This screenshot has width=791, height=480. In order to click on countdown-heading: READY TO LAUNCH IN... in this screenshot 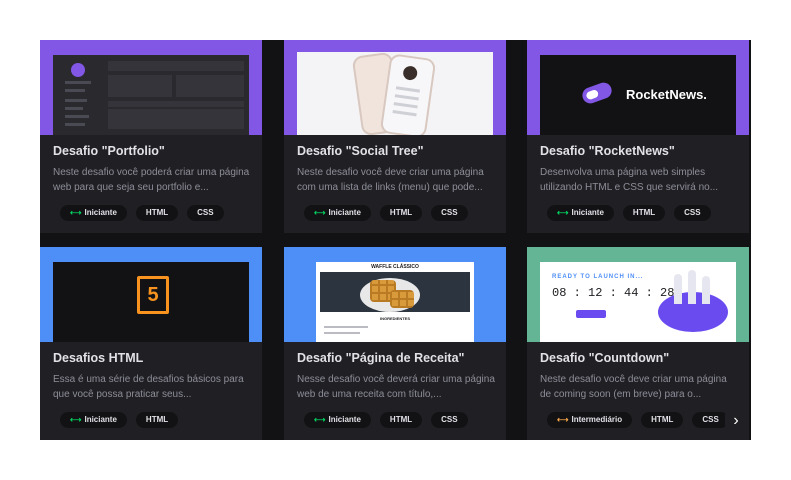, I will do `click(598, 277)`.